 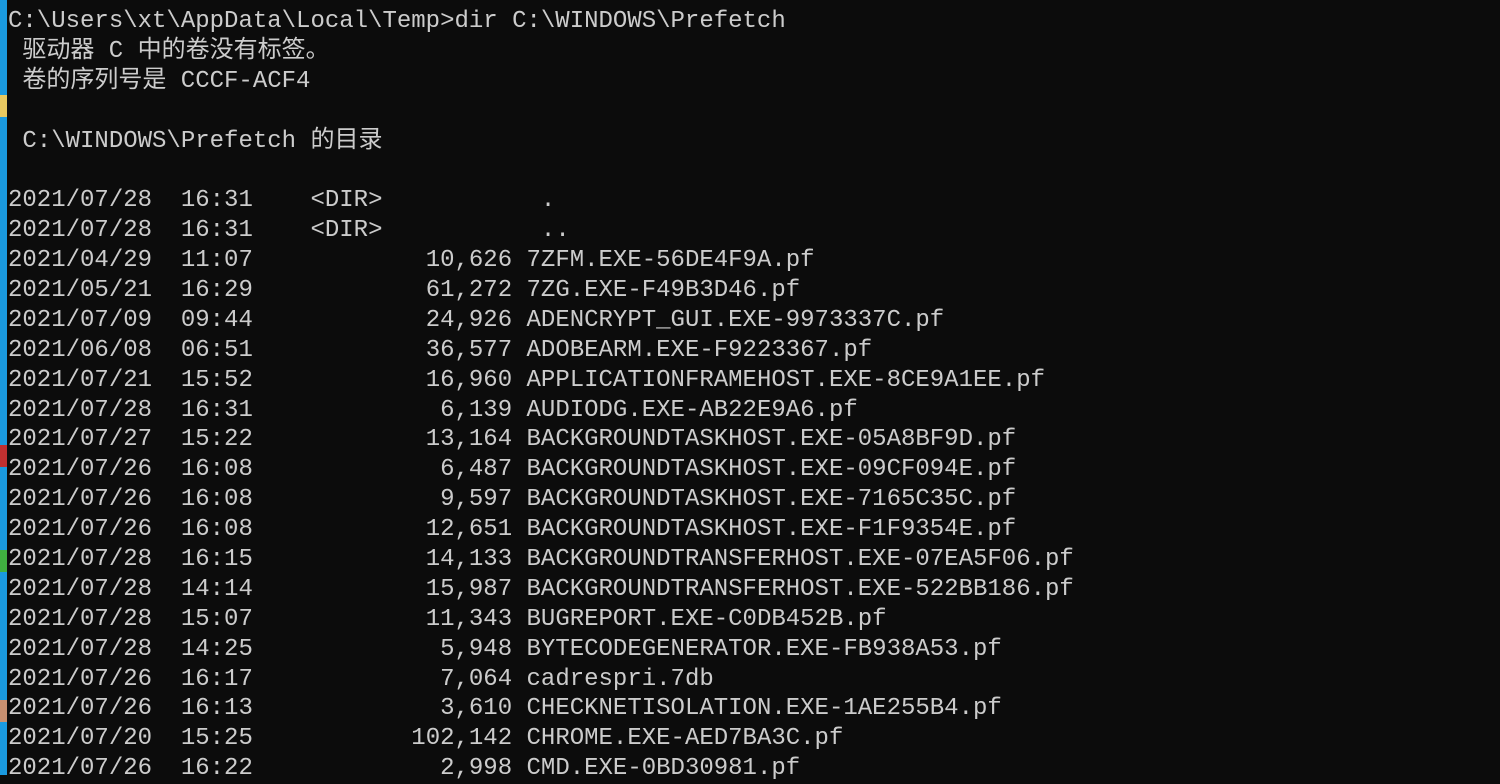 I want to click on entry-time: 15:07, so click(x=202, y=619).